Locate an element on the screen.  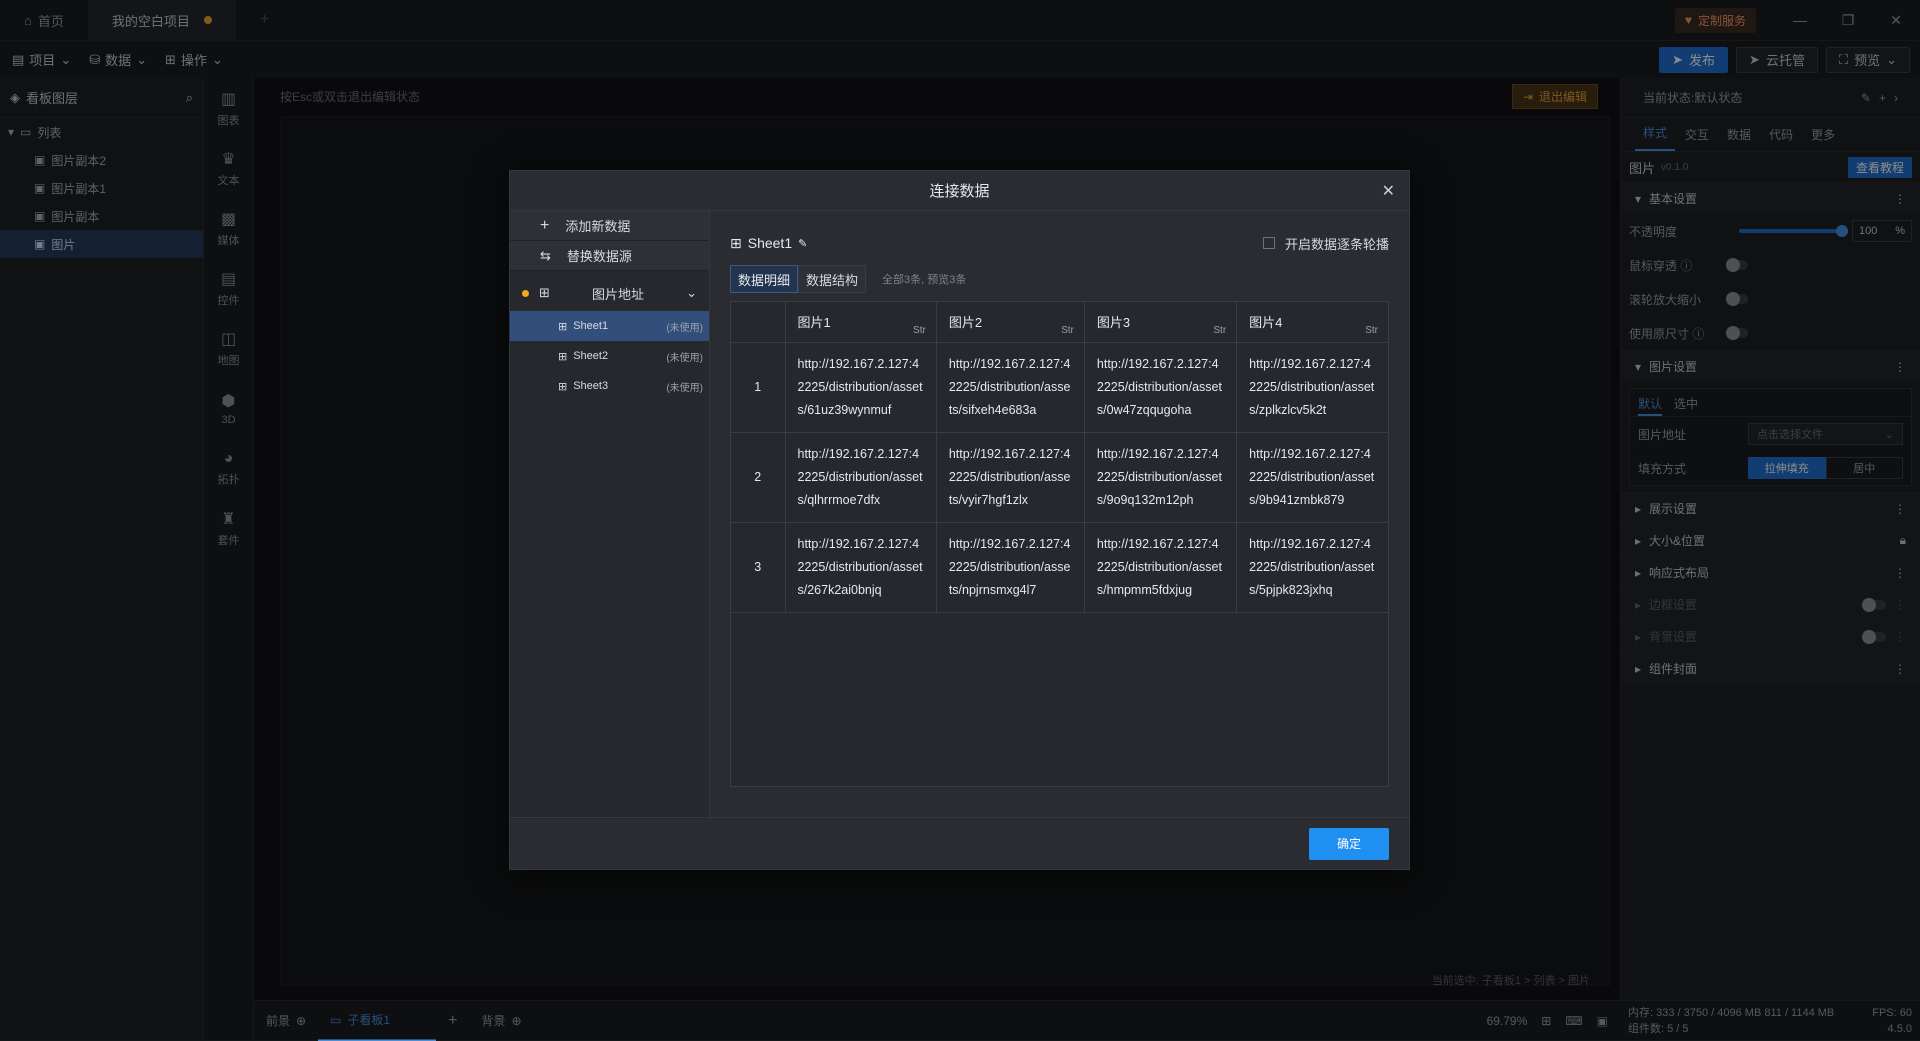
replace-source-label: 替换数据源 is located at coordinates (599, 256).